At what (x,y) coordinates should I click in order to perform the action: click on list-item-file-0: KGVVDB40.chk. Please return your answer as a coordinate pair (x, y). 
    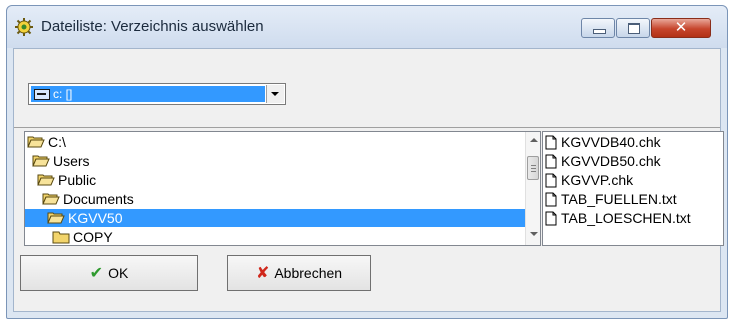
    Looking at the image, I should click on (603, 142).